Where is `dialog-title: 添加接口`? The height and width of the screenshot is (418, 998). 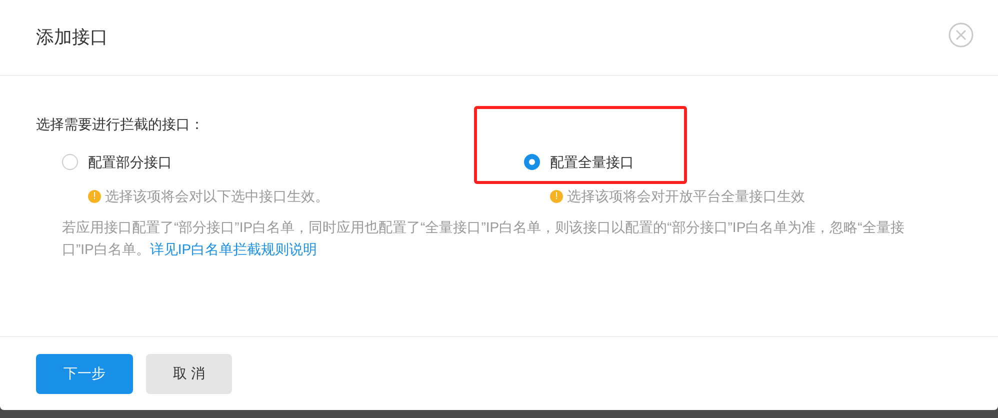 dialog-title: 添加接口 is located at coordinates (72, 37).